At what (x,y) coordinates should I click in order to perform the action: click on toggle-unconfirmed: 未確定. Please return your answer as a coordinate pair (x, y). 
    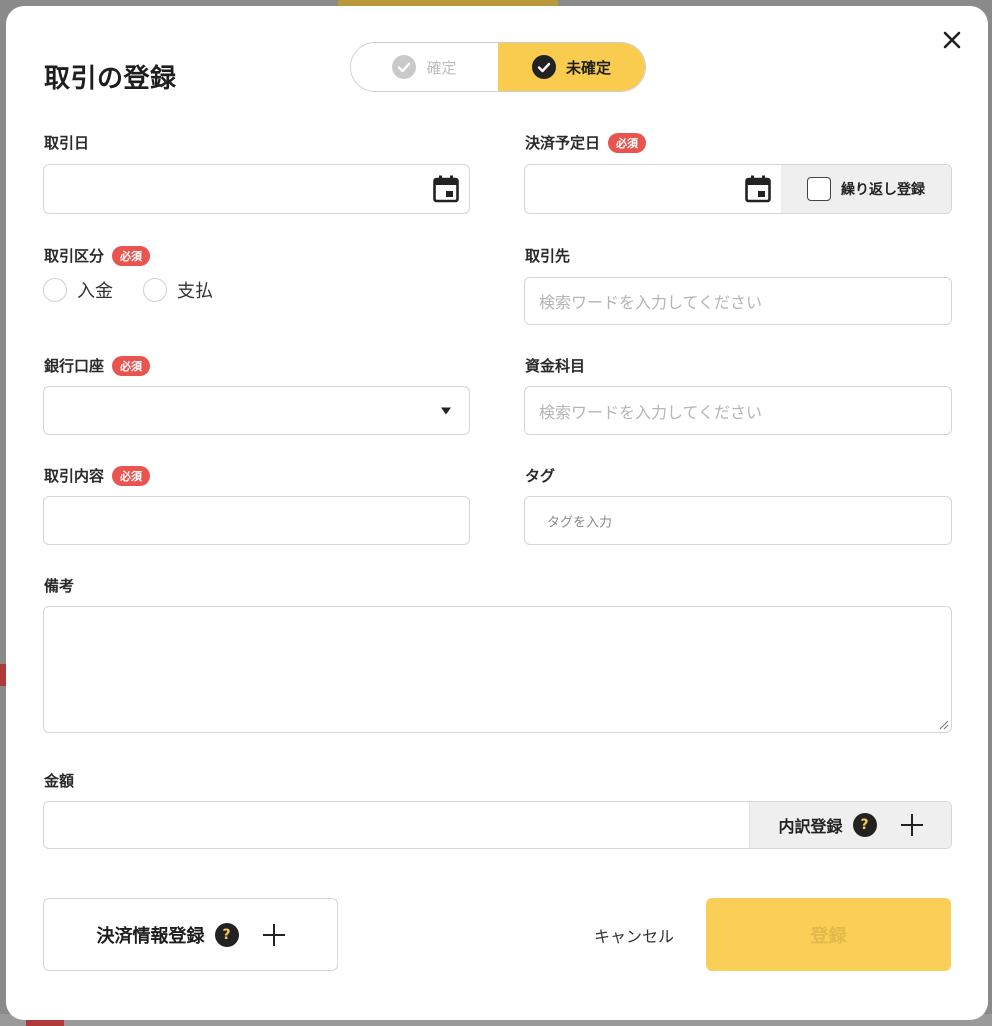
    Looking at the image, I should click on (571, 67).